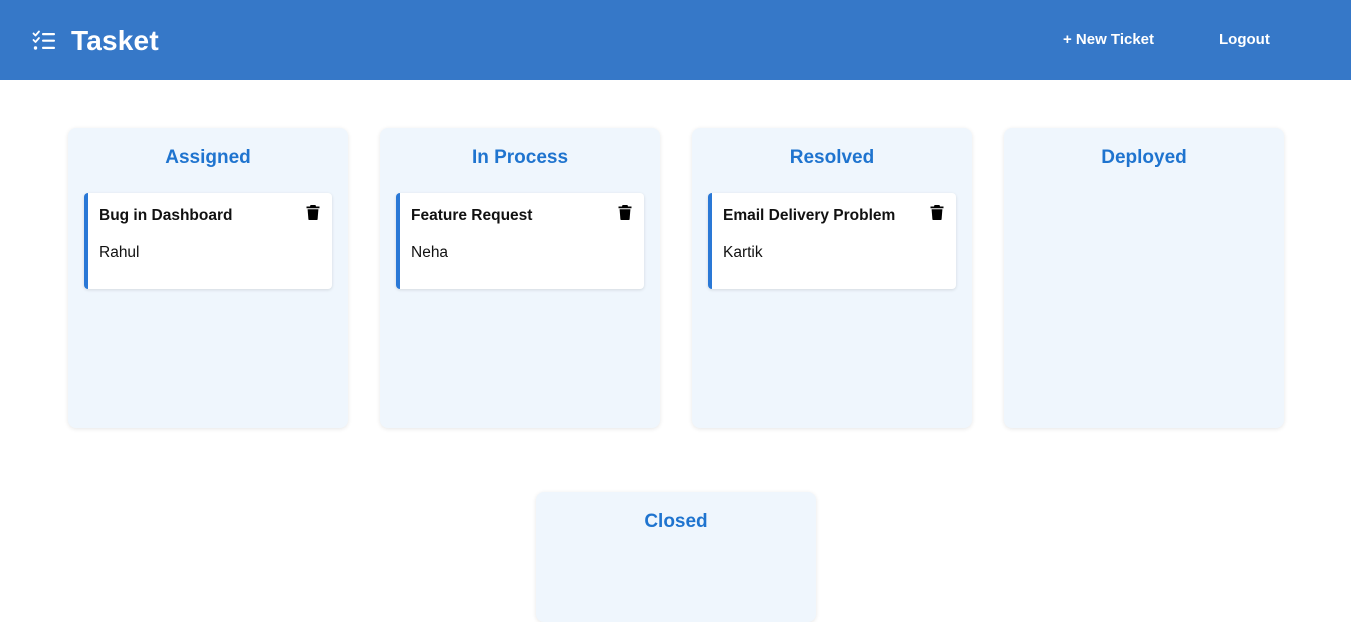  I want to click on column-assigned: Assigned Bug in Dashboard Rahul, so click(208, 278).